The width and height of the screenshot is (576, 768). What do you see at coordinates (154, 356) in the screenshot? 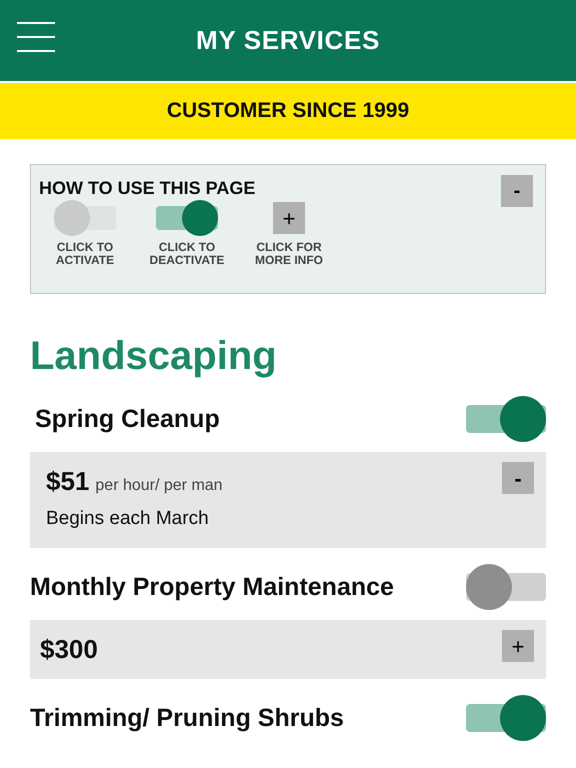
I see `section-heading: Landscaping` at bounding box center [154, 356].